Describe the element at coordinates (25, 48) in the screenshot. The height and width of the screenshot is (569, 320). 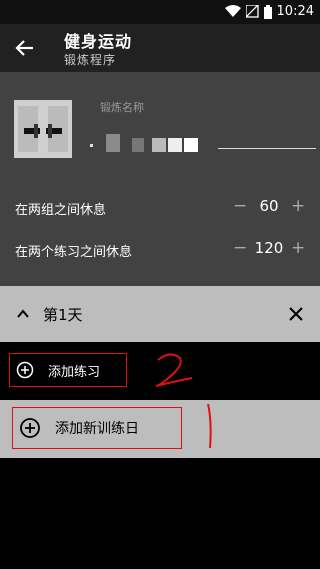
I see `back-arrow-icon` at that location.